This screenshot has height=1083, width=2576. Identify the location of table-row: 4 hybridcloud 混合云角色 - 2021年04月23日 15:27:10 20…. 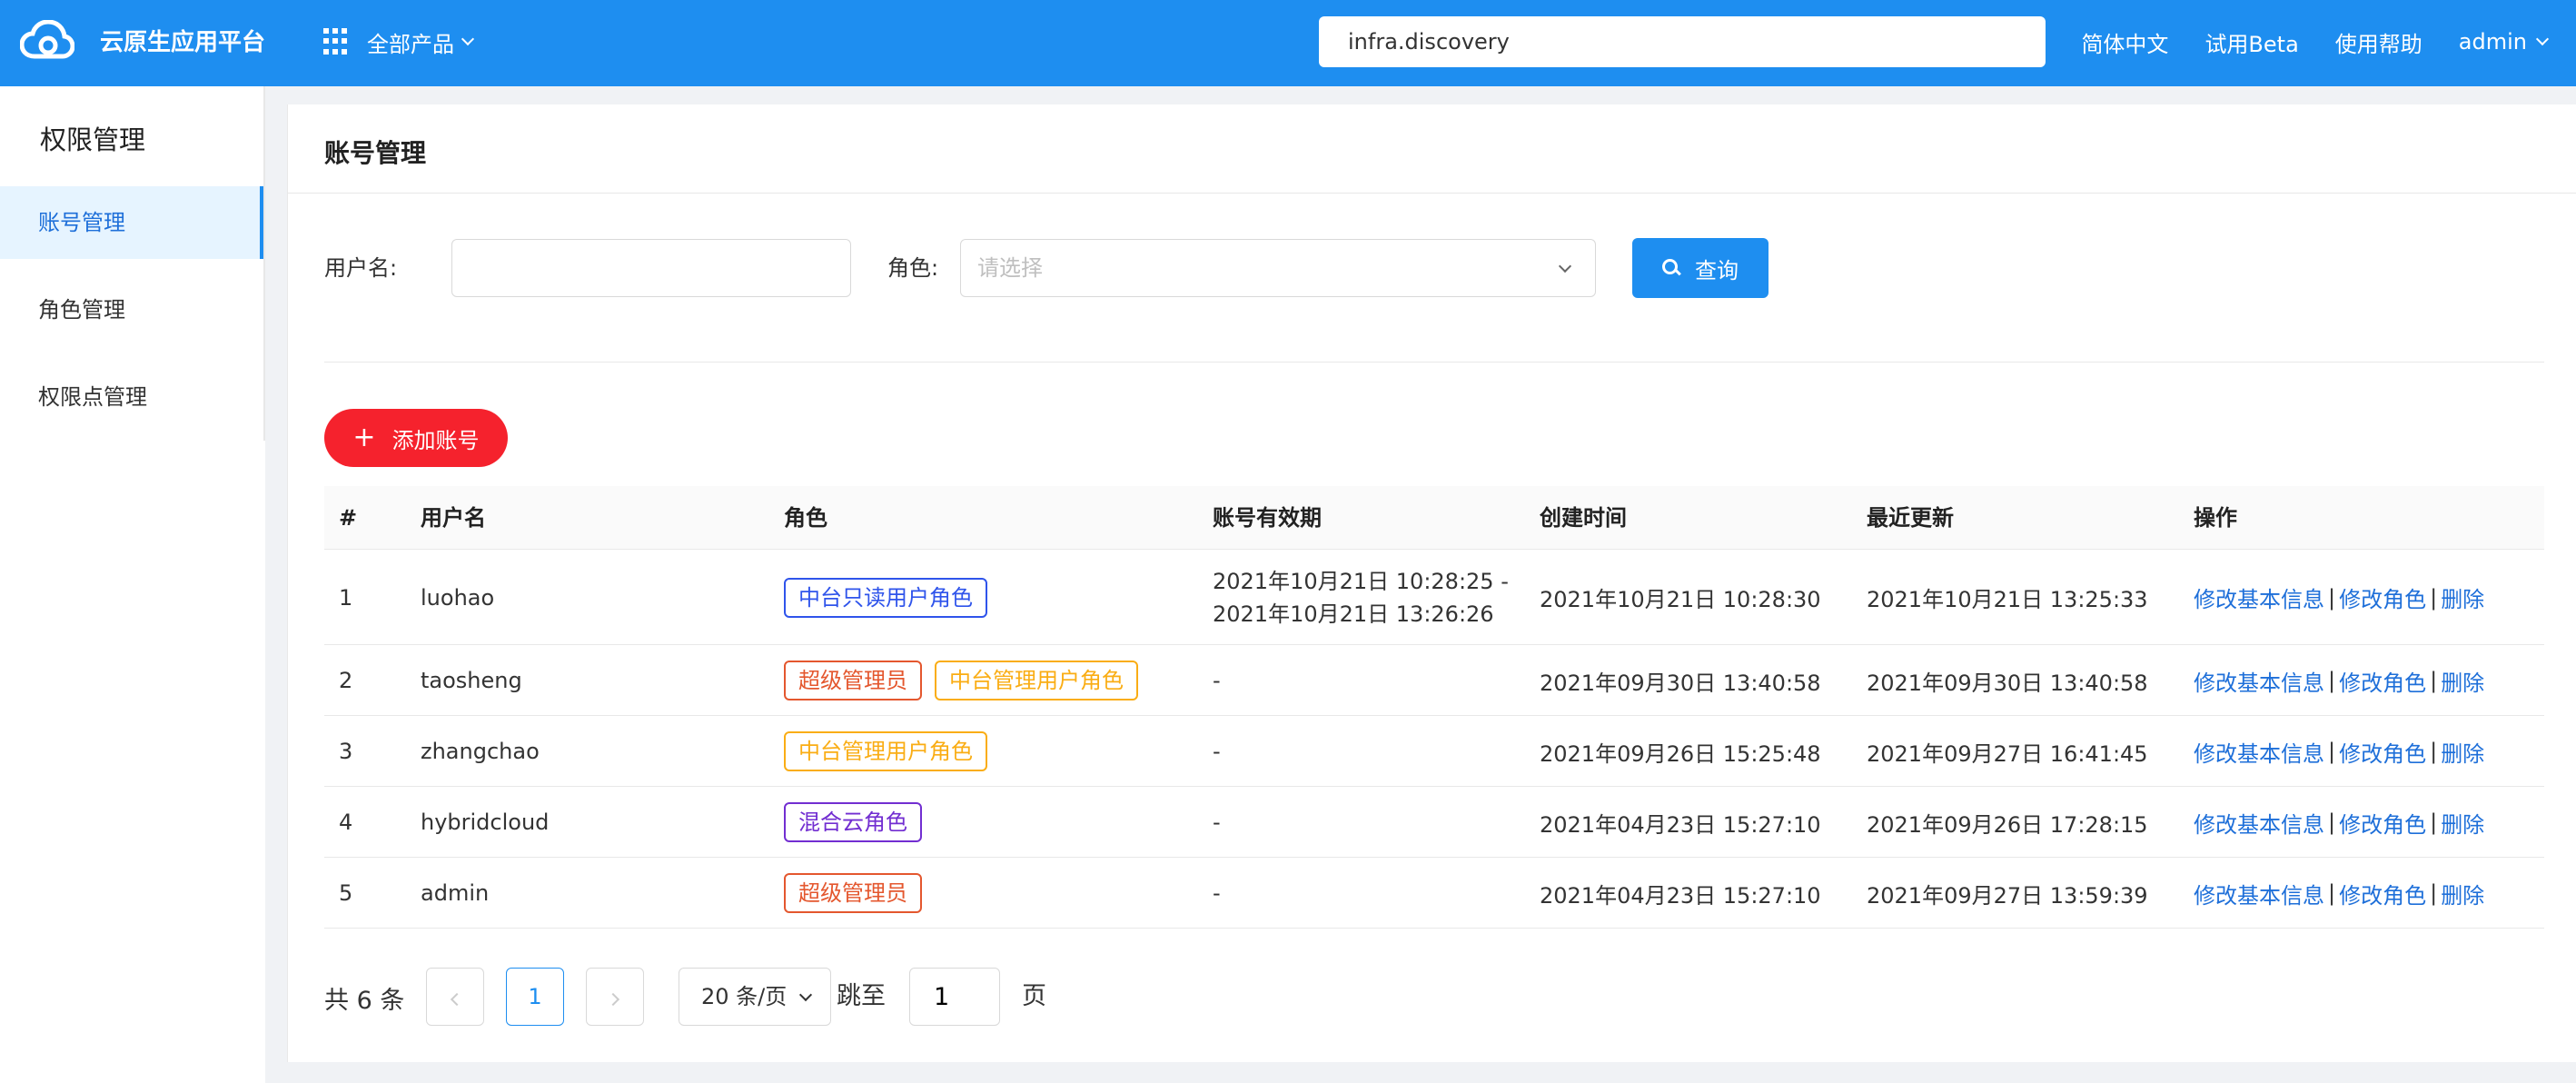
(1434, 822).